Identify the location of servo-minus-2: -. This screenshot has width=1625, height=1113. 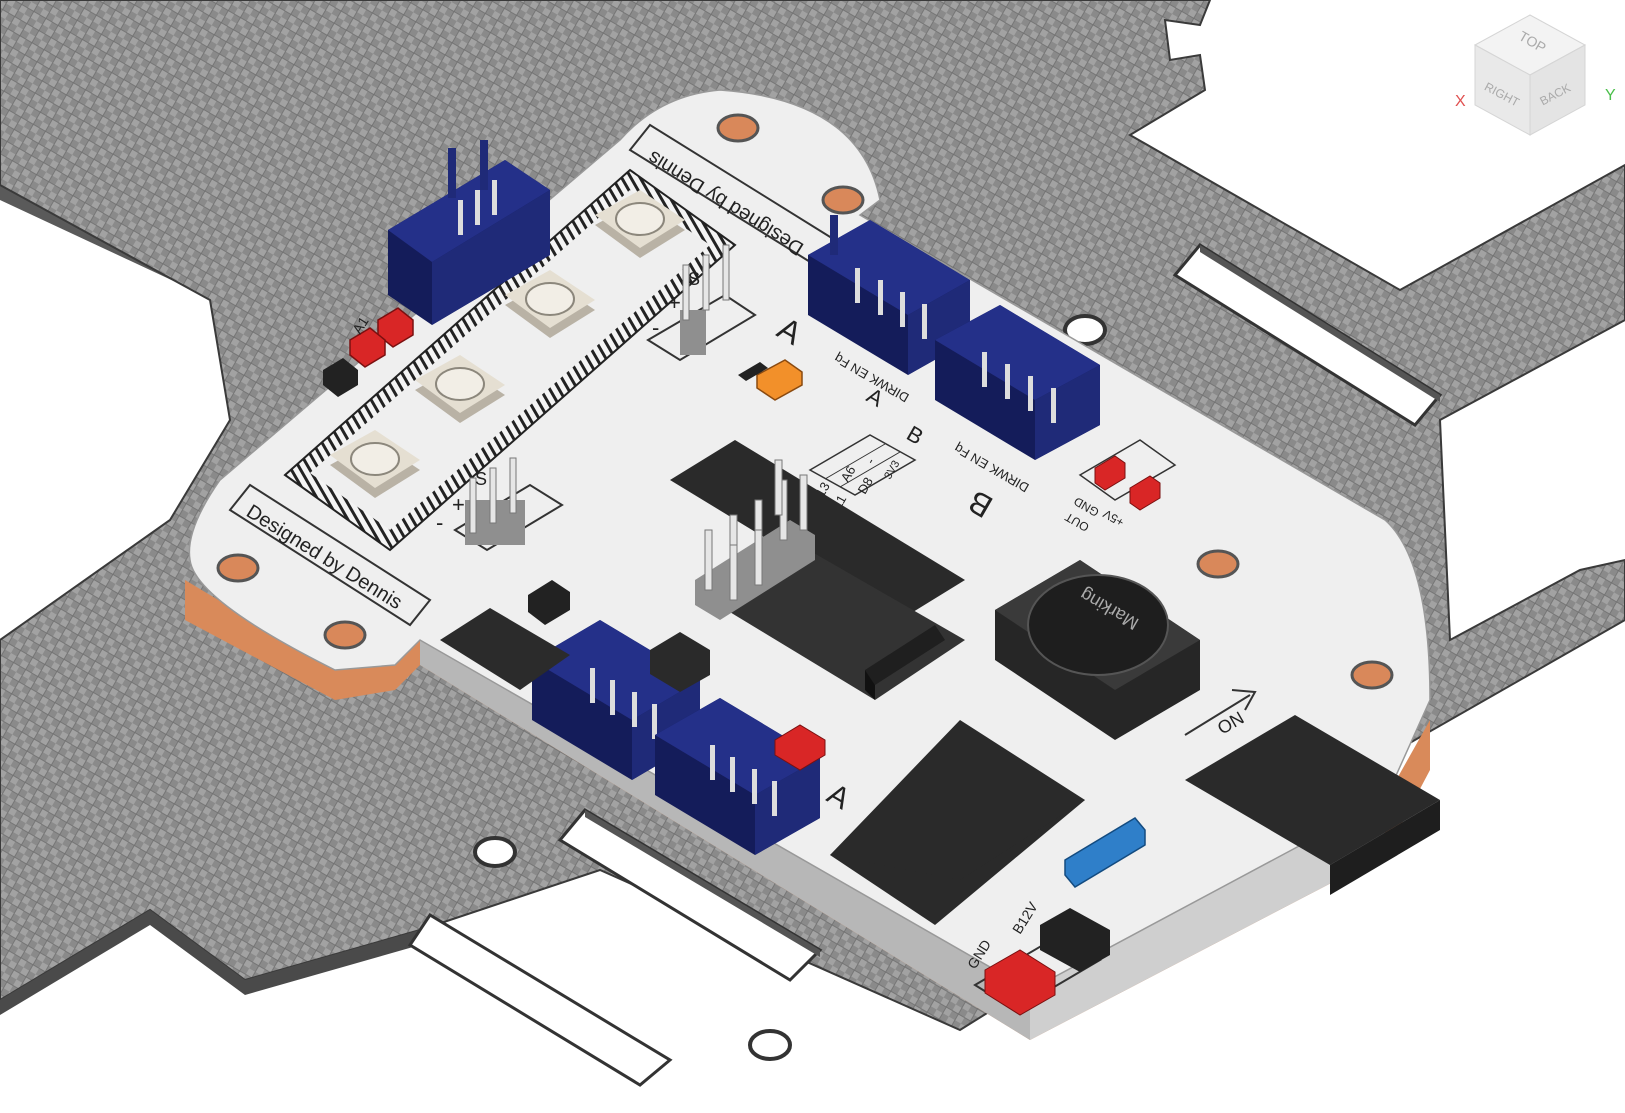
(439, 522).